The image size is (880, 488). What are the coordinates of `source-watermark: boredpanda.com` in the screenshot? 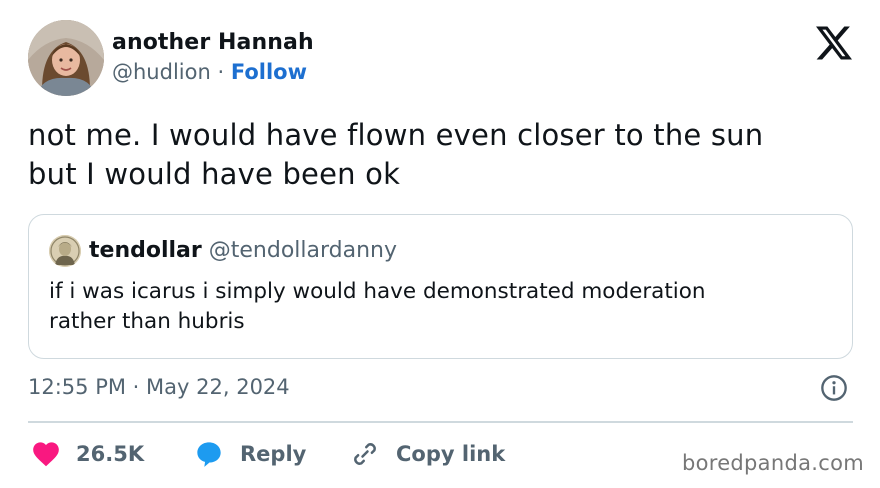 It's located at (772, 463).